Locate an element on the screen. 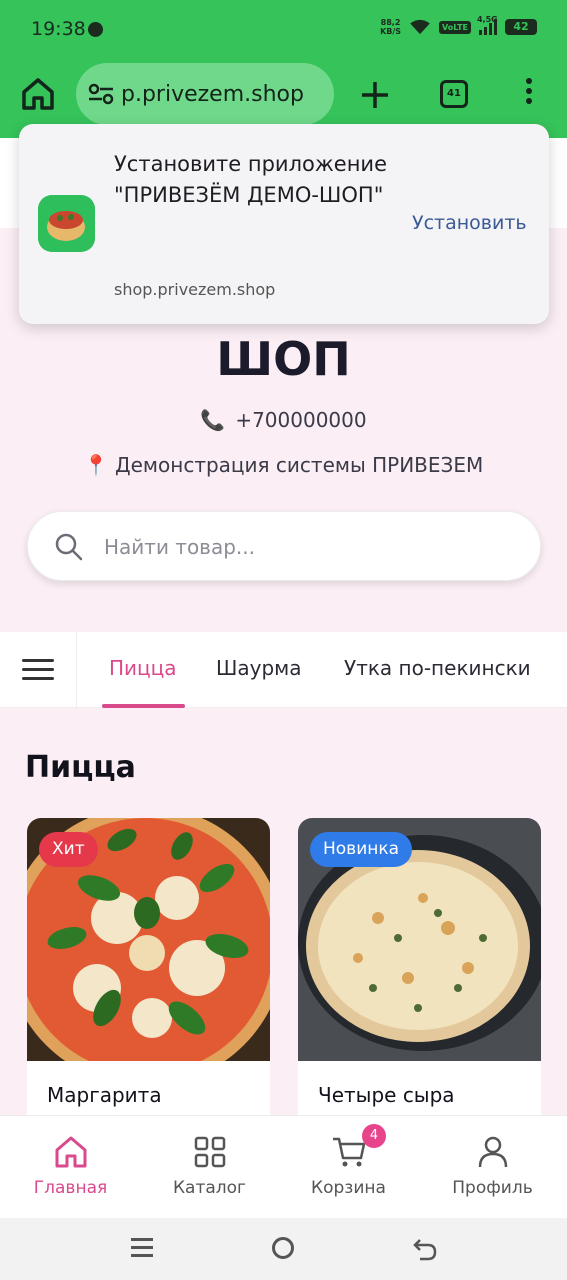 The image size is (567, 1280). store-address: 📍 Демонстрация системы ПРИВЕЗЕМ is located at coordinates (283, 465).